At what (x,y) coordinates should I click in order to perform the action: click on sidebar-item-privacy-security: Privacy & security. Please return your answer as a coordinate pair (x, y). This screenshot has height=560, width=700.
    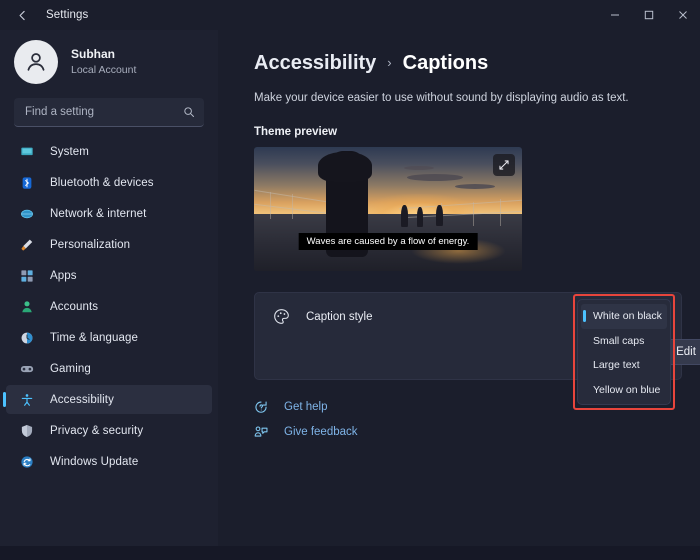
    Looking at the image, I should click on (109, 430).